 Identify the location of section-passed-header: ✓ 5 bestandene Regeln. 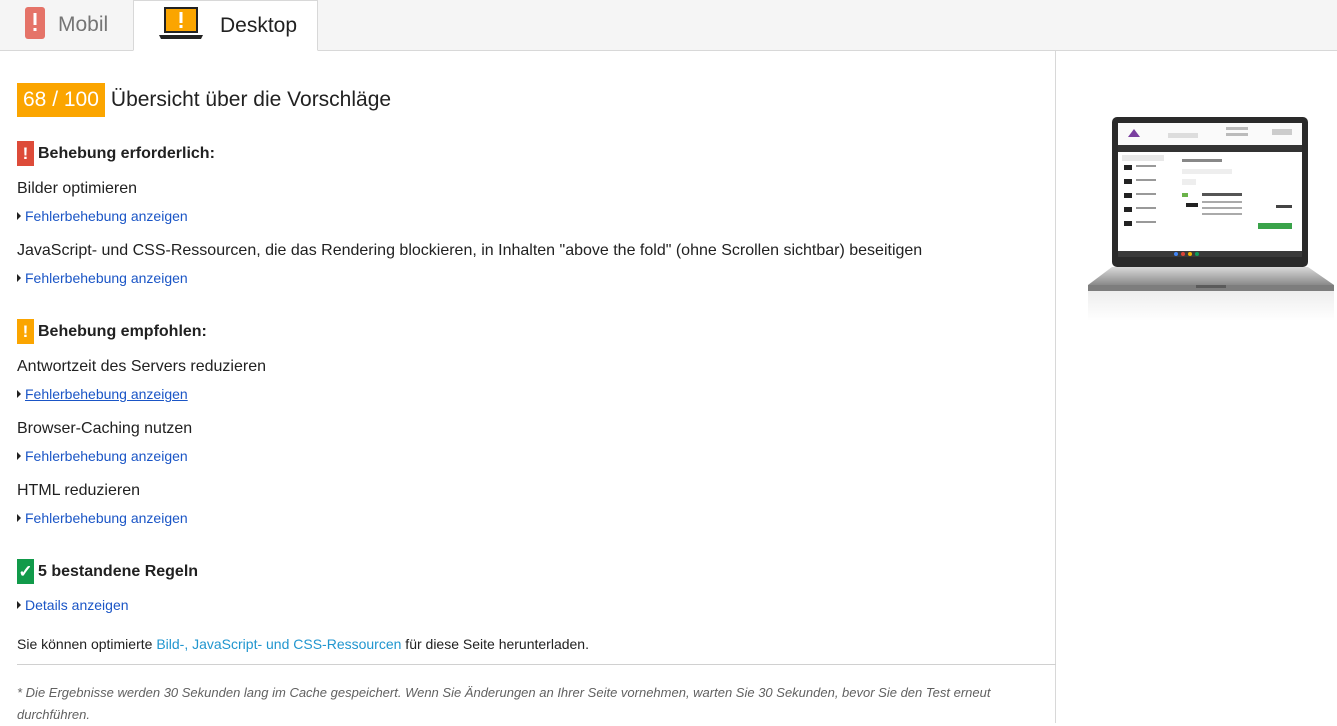
(107, 571).